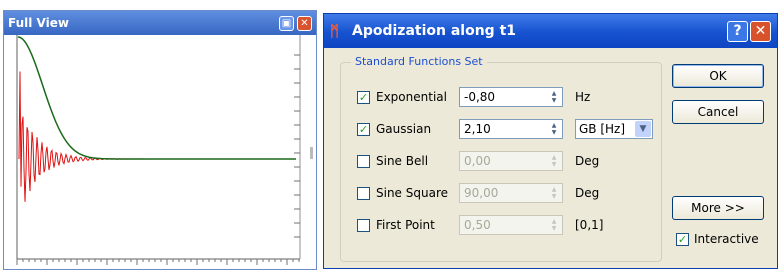 The image size is (780, 272). I want to click on cancel-button: Cancel, so click(718, 112).